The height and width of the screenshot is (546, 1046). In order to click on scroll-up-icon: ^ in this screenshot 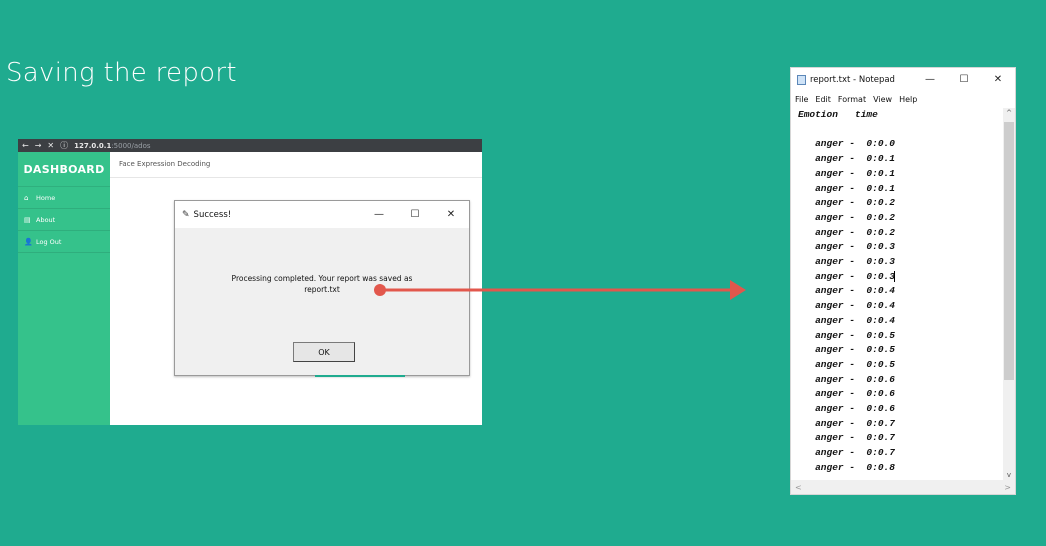, I will do `click(1009, 113)`.